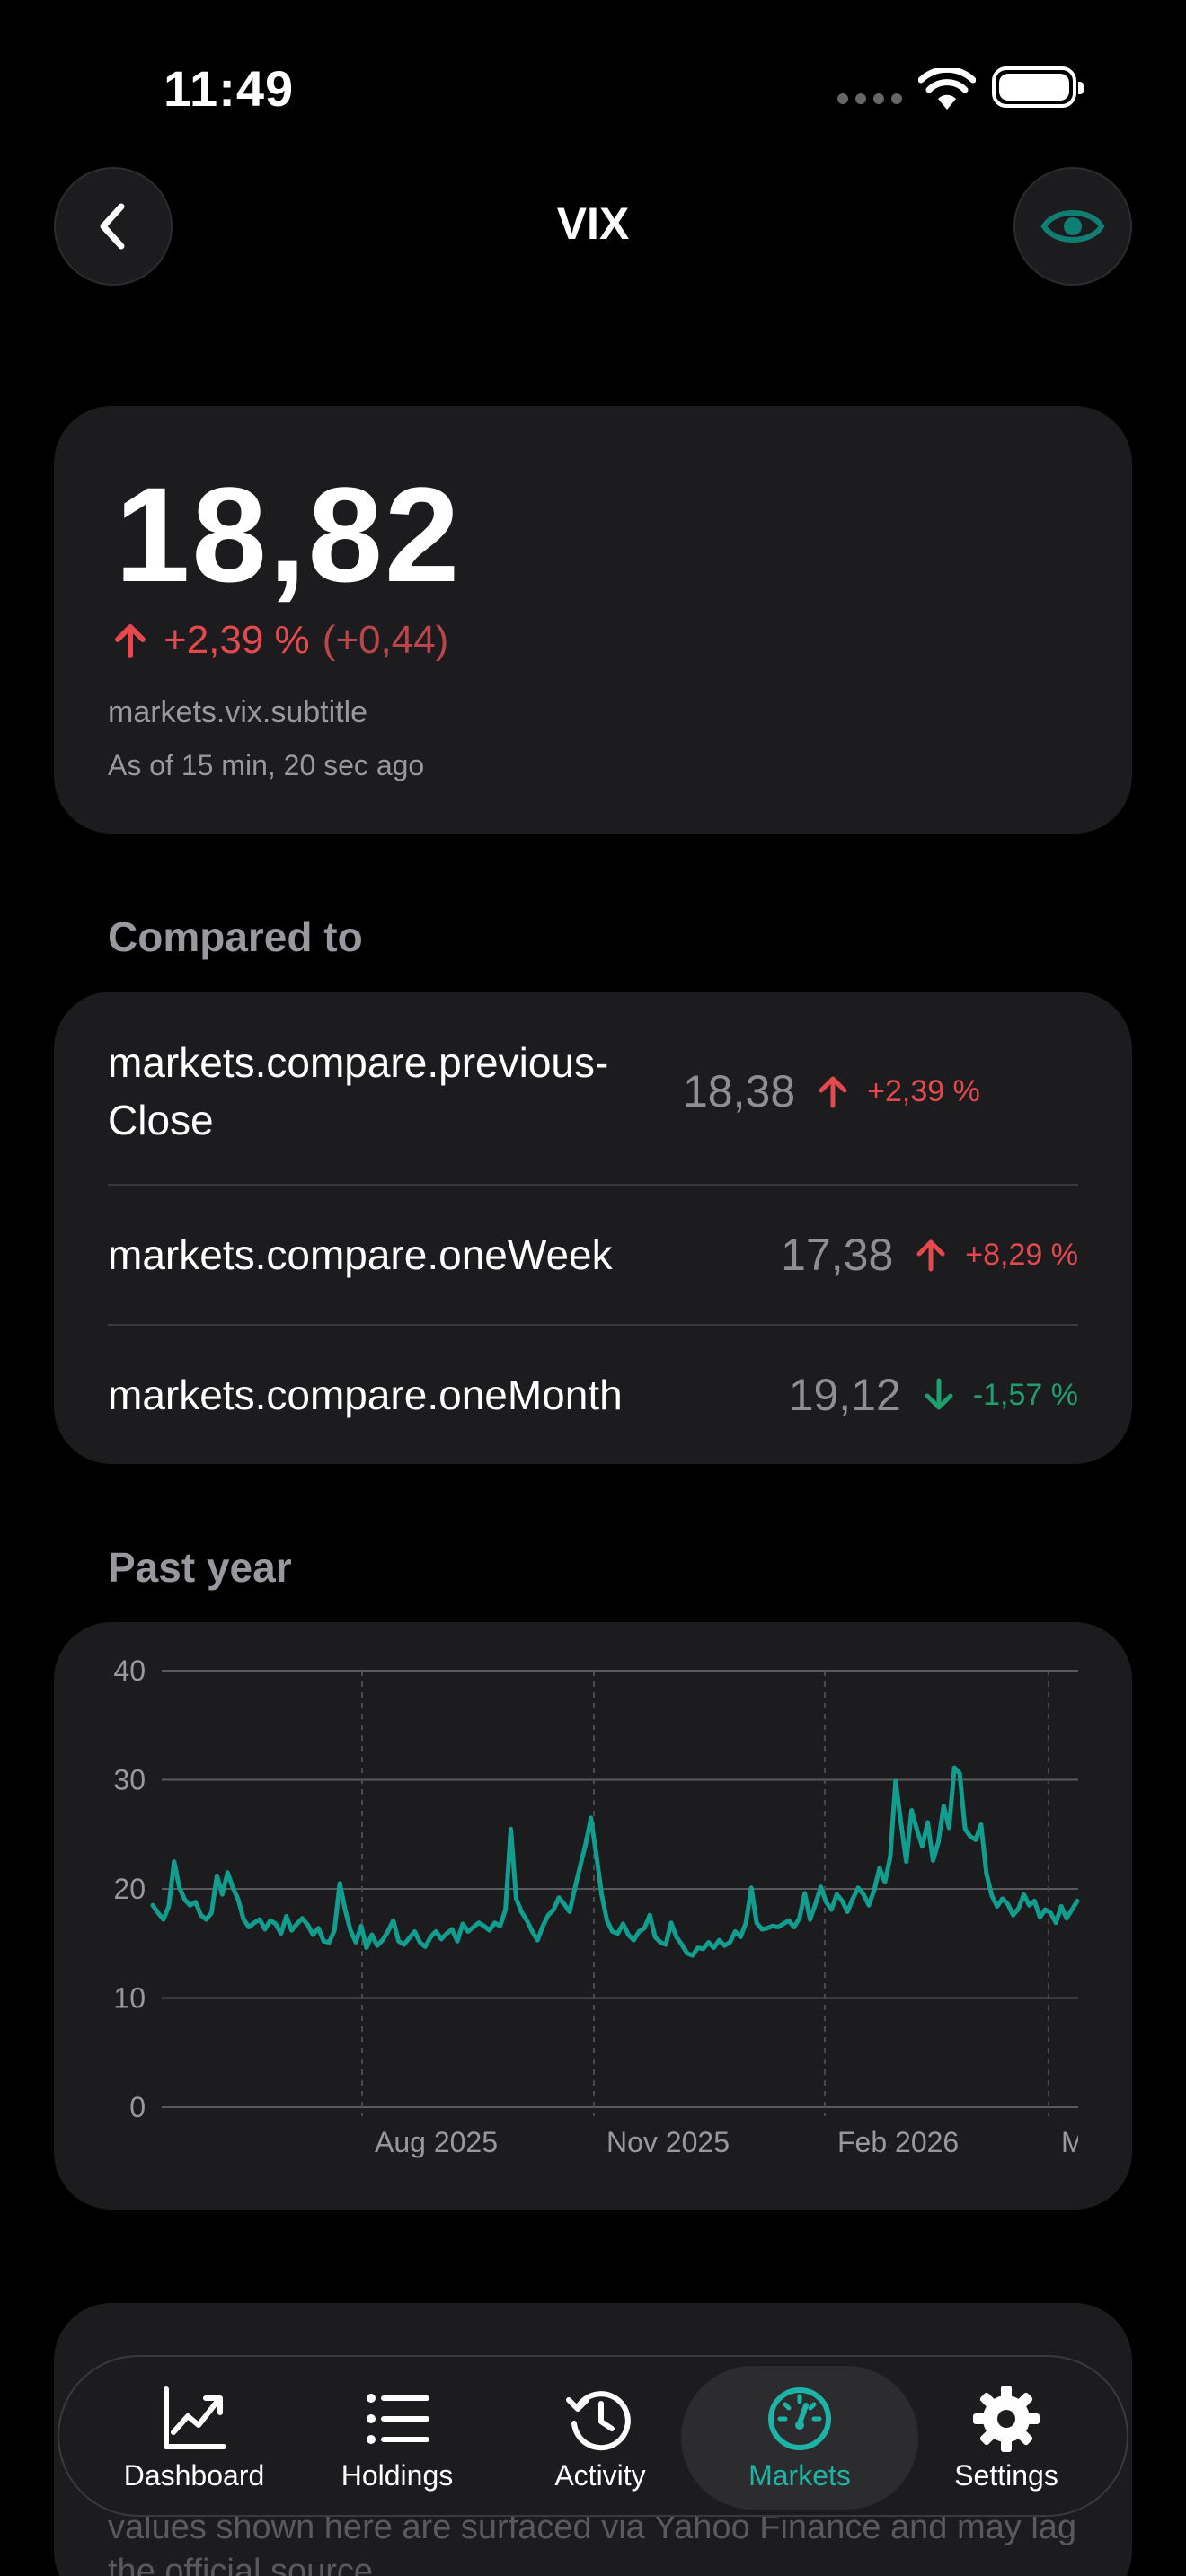 The width and height of the screenshot is (1186, 2576). Describe the element at coordinates (200, 1567) in the screenshot. I see `past-year-section-title: Past year` at that location.